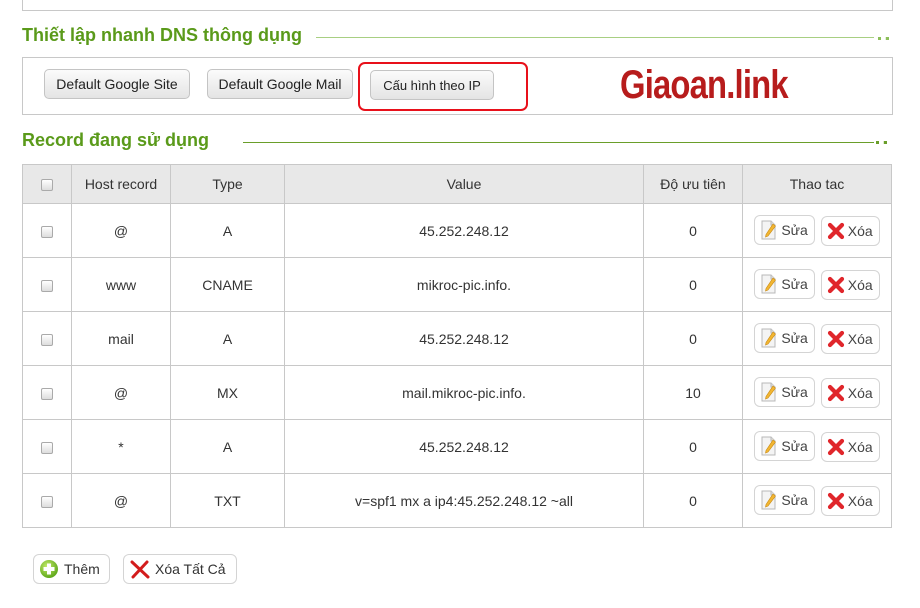  I want to click on highlight-box, so click(443, 86).